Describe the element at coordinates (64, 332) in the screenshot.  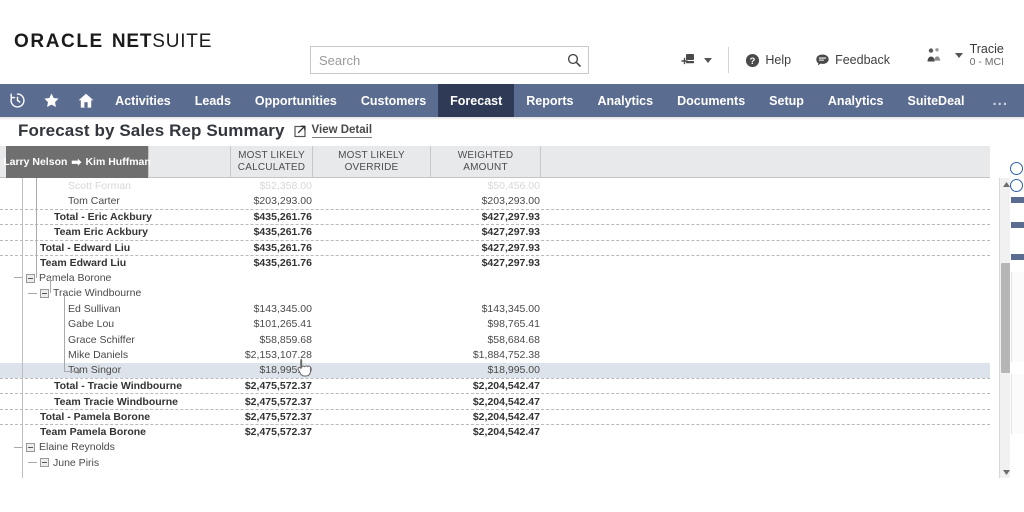
I see `tree-vertical-line` at that location.